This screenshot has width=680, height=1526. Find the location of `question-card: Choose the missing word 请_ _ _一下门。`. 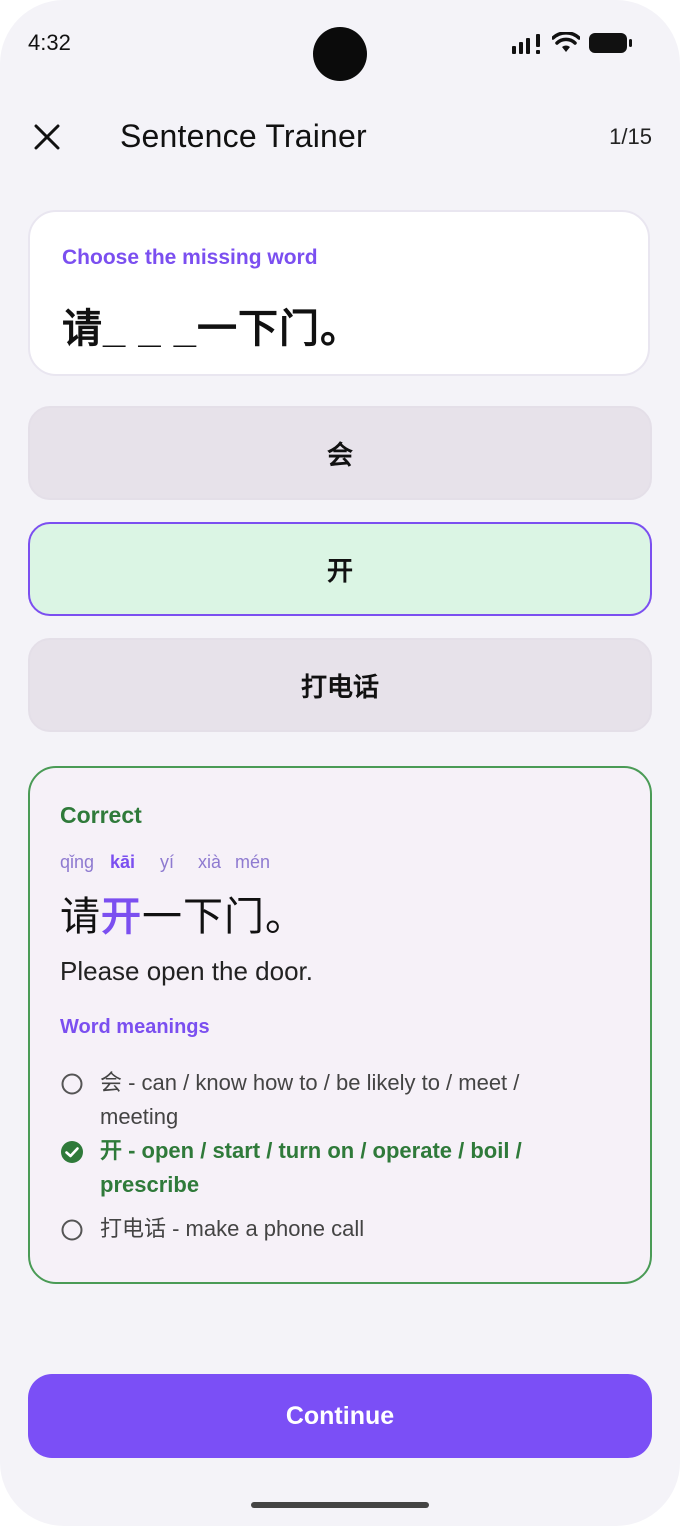

question-card: Choose the missing word 请_ _ _一下门。 is located at coordinates (339, 293).